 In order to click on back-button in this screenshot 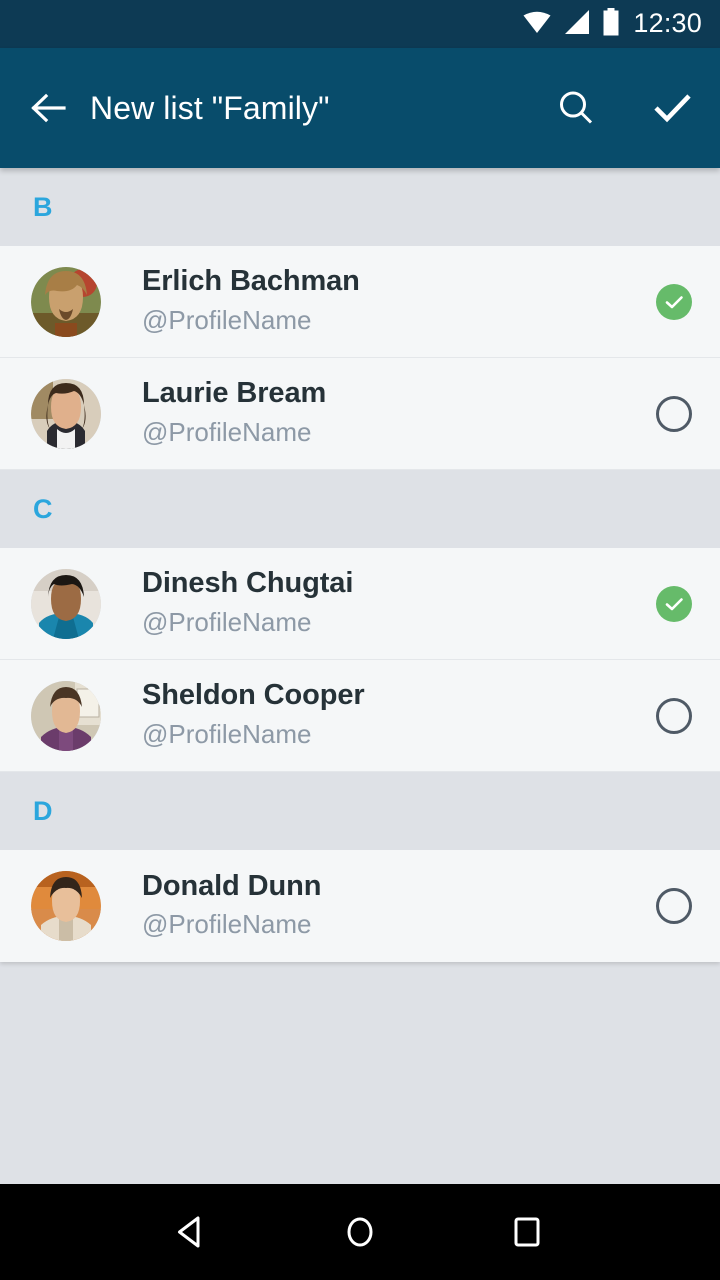, I will do `click(48, 108)`.